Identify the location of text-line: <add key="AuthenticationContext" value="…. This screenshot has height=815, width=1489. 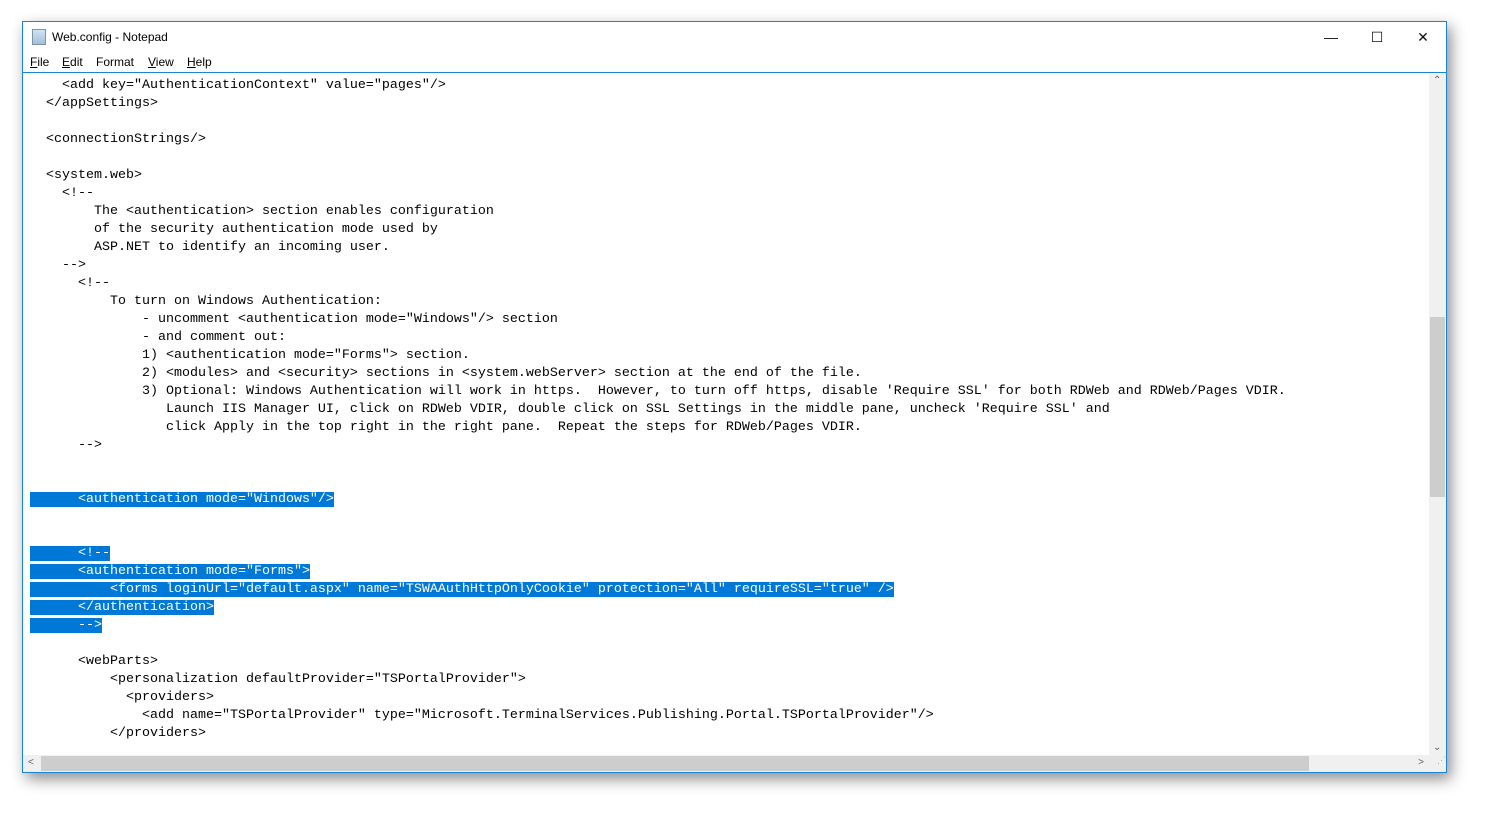
(658, 86).